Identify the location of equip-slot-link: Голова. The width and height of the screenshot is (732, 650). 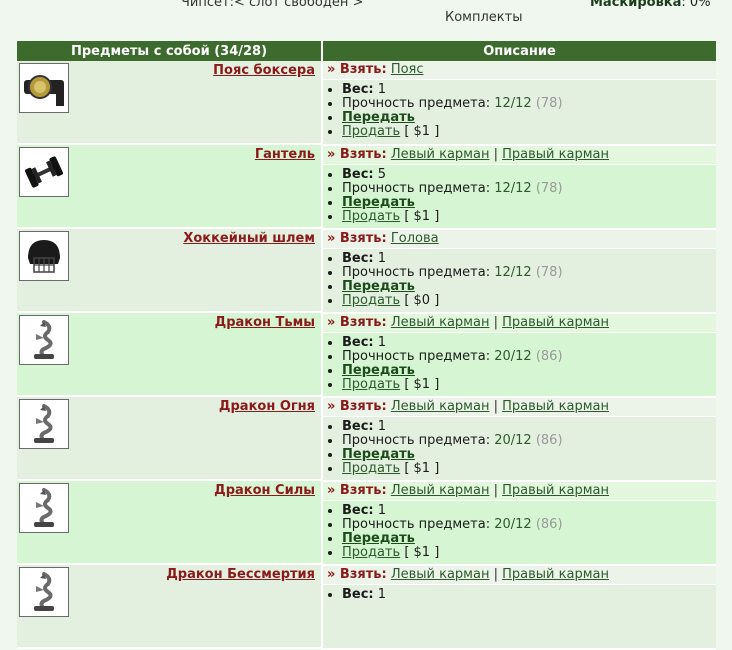
(415, 238).